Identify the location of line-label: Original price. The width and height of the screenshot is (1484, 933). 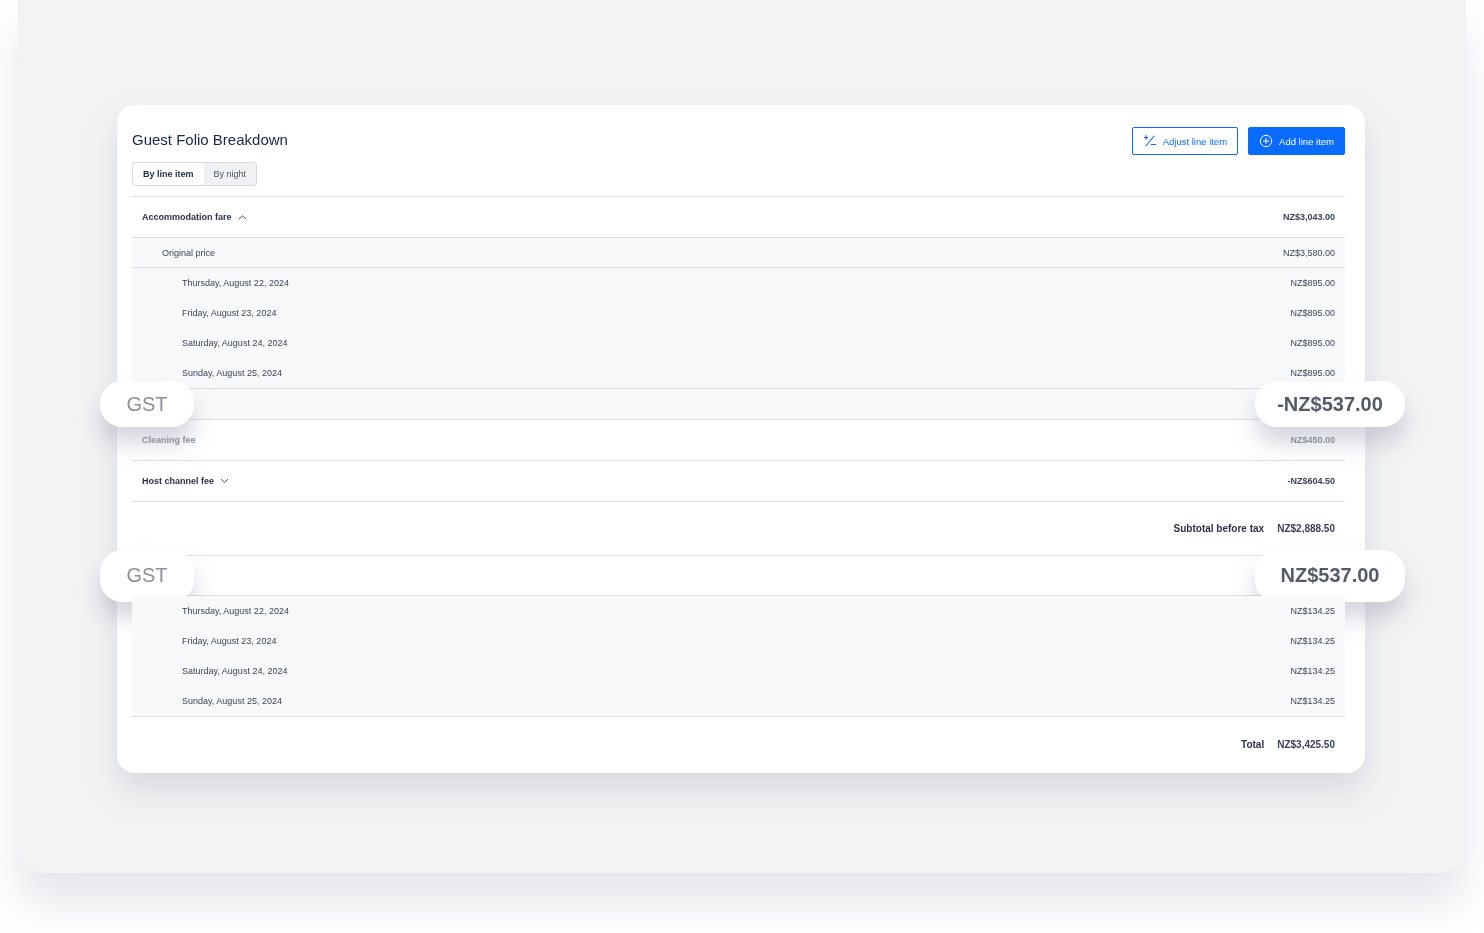
(189, 252).